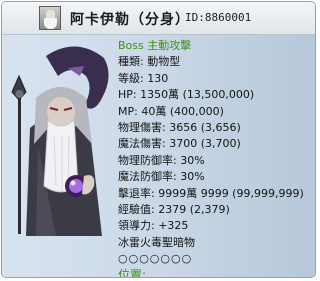 The height and width of the screenshot is (281, 320). What do you see at coordinates (130, 20) in the screenshot?
I see `boss-name: 阿卡伊勒（分身）` at bounding box center [130, 20].